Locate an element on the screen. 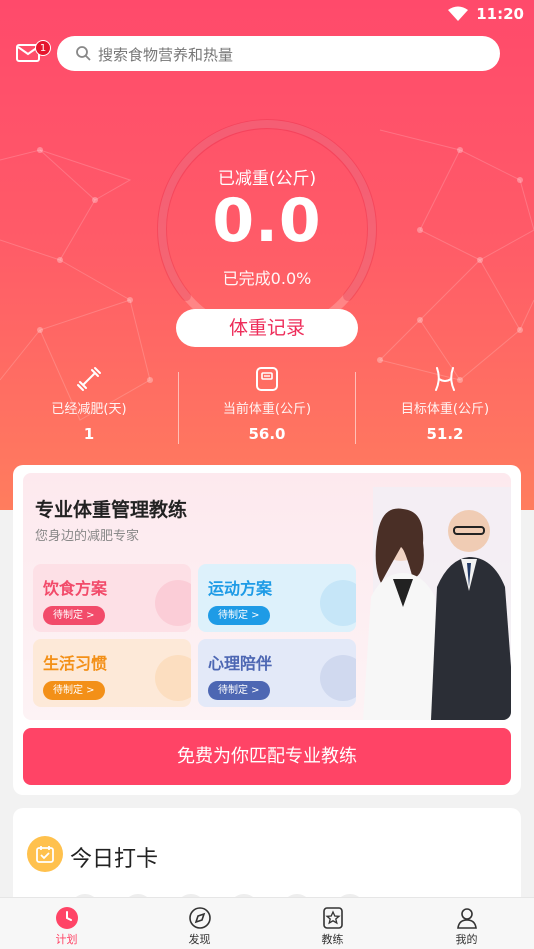  stat-target-weight: 目标体重(公斤) 51.2 is located at coordinates (445, 405).